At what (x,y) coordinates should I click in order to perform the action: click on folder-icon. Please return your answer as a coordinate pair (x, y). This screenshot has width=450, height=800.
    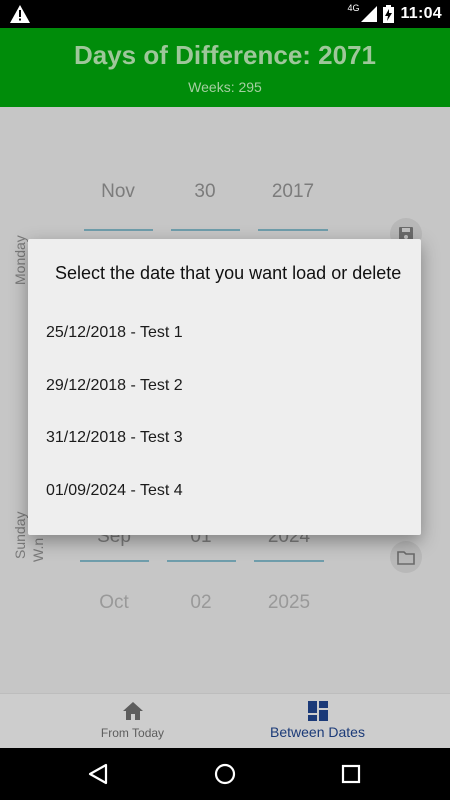
    Looking at the image, I should click on (406, 558).